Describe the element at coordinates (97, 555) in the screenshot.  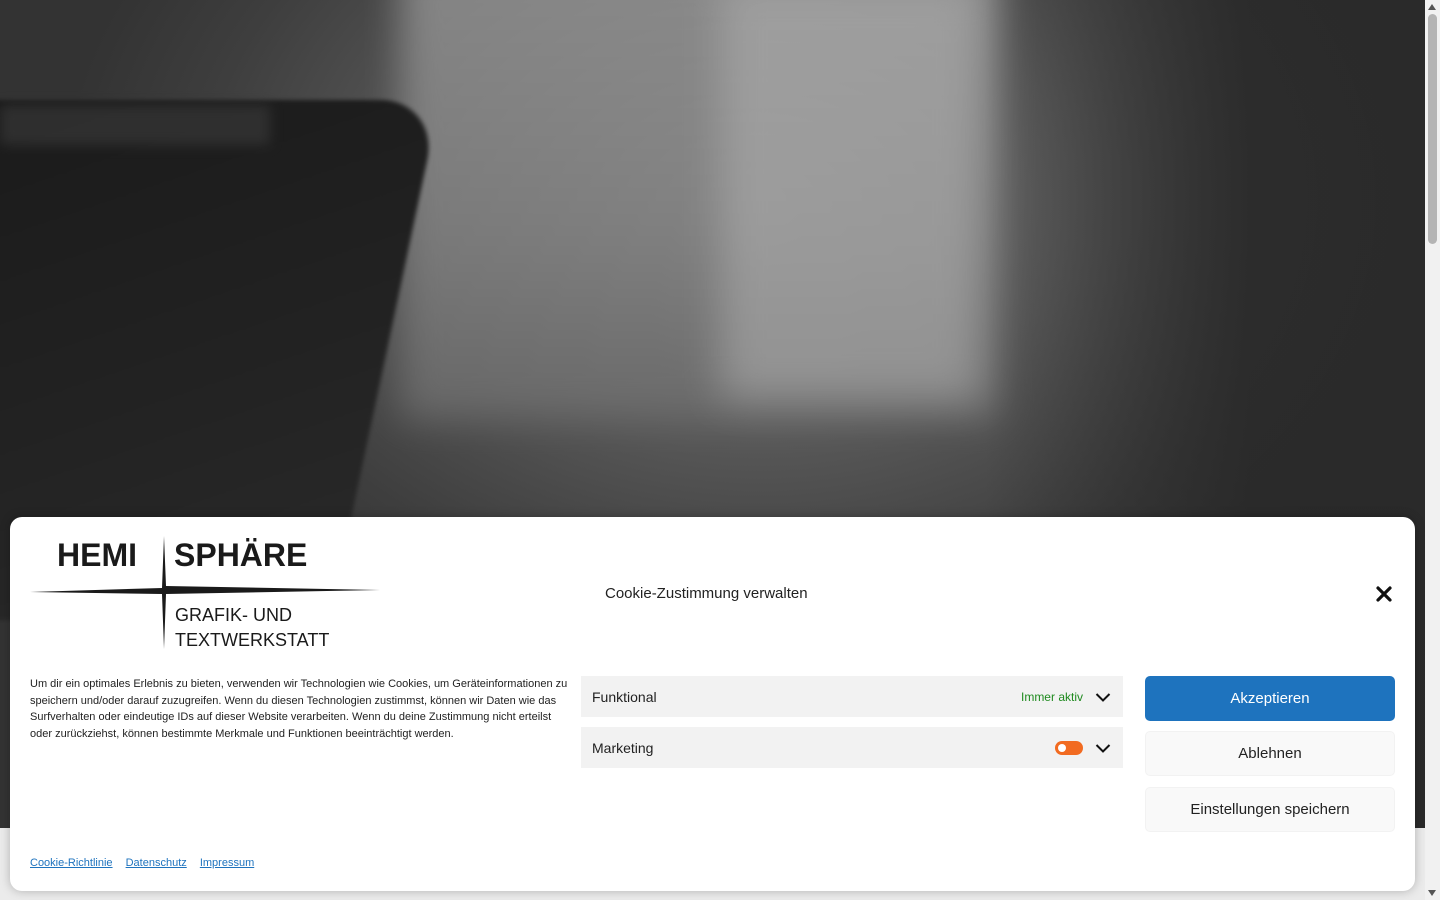
I see `logo-line1-left: HEMI` at that location.